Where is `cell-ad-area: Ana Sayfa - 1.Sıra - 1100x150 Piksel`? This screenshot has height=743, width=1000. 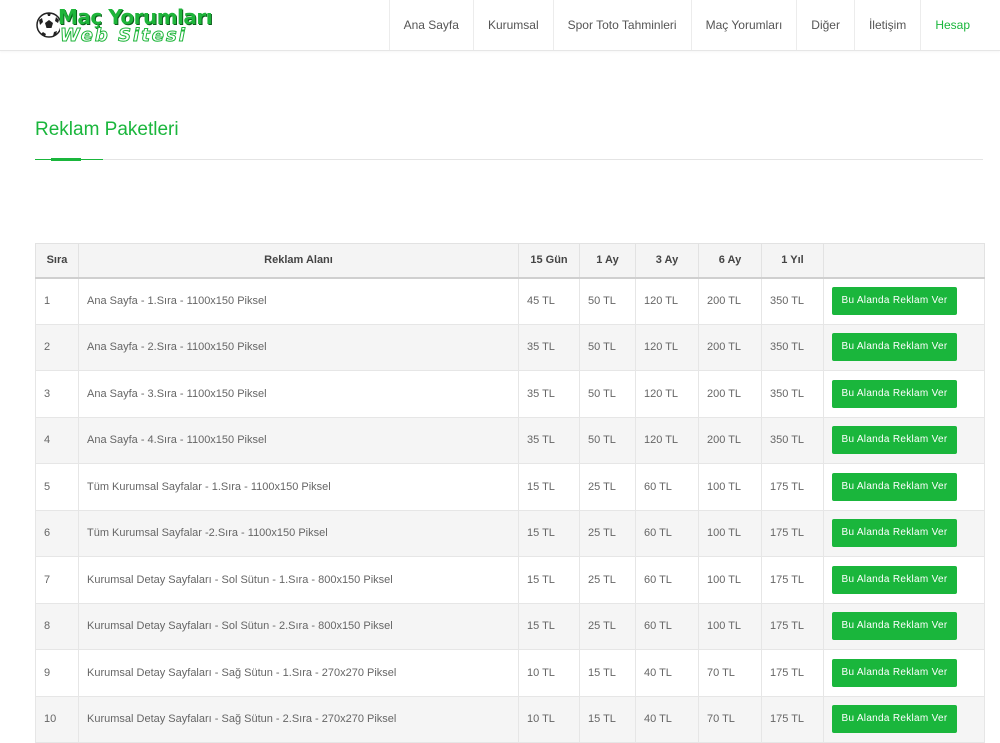 cell-ad-area: Ana Sayfa - 1.Sıra - 1100x150 Piksel is located at coordinates (298, 301).